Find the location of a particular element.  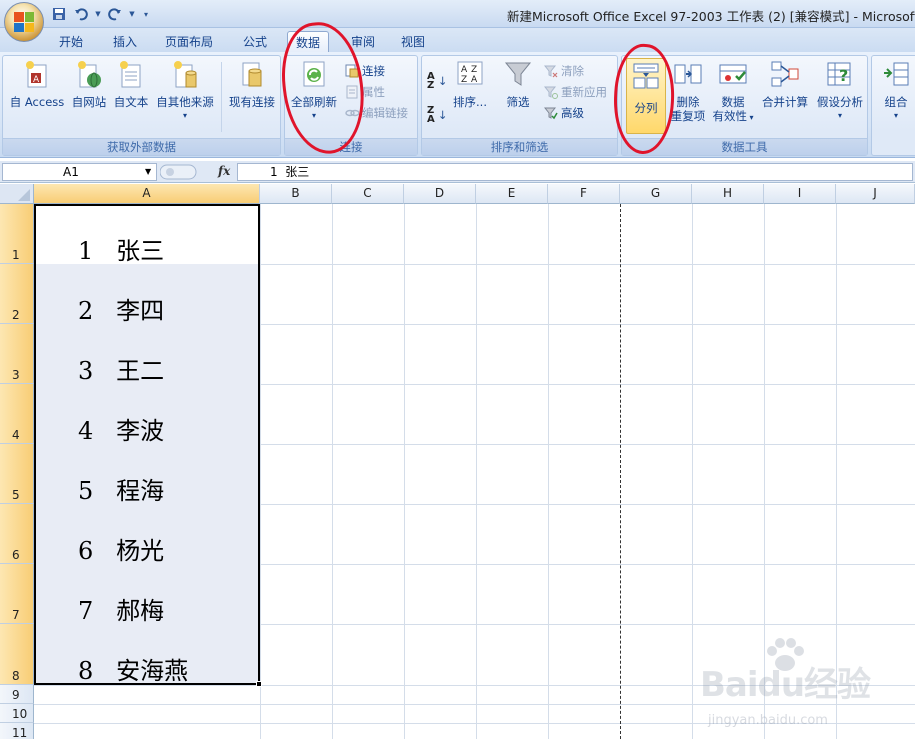

fill-handle is located at coordinates (259, 684).